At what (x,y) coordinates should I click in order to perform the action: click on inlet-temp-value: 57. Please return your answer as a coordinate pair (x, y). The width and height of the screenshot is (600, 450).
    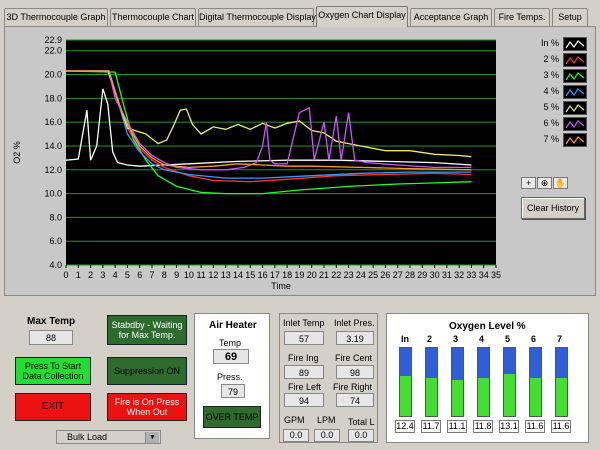
    Looking at the image, I should click on (304, 338).